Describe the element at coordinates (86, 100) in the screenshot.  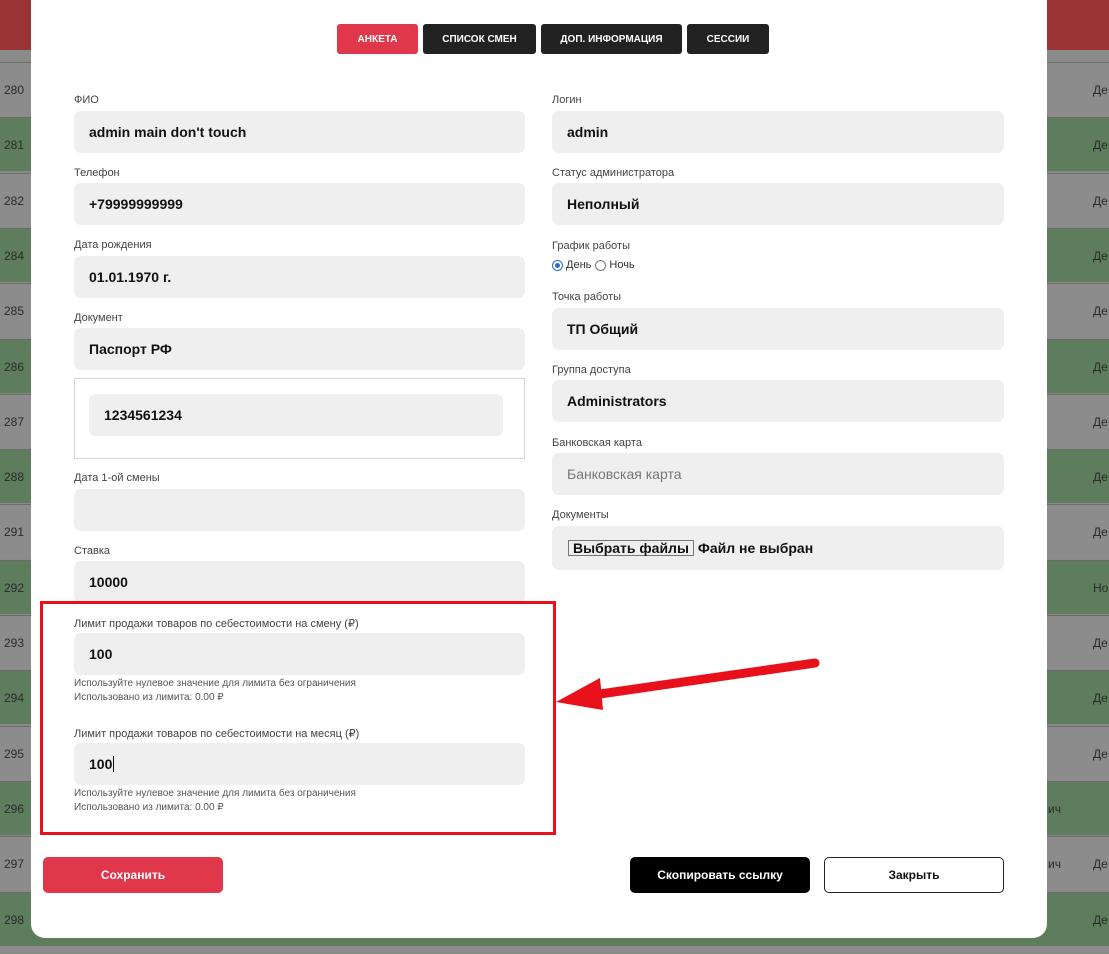
I see `fio-label: ФИО` at that location.